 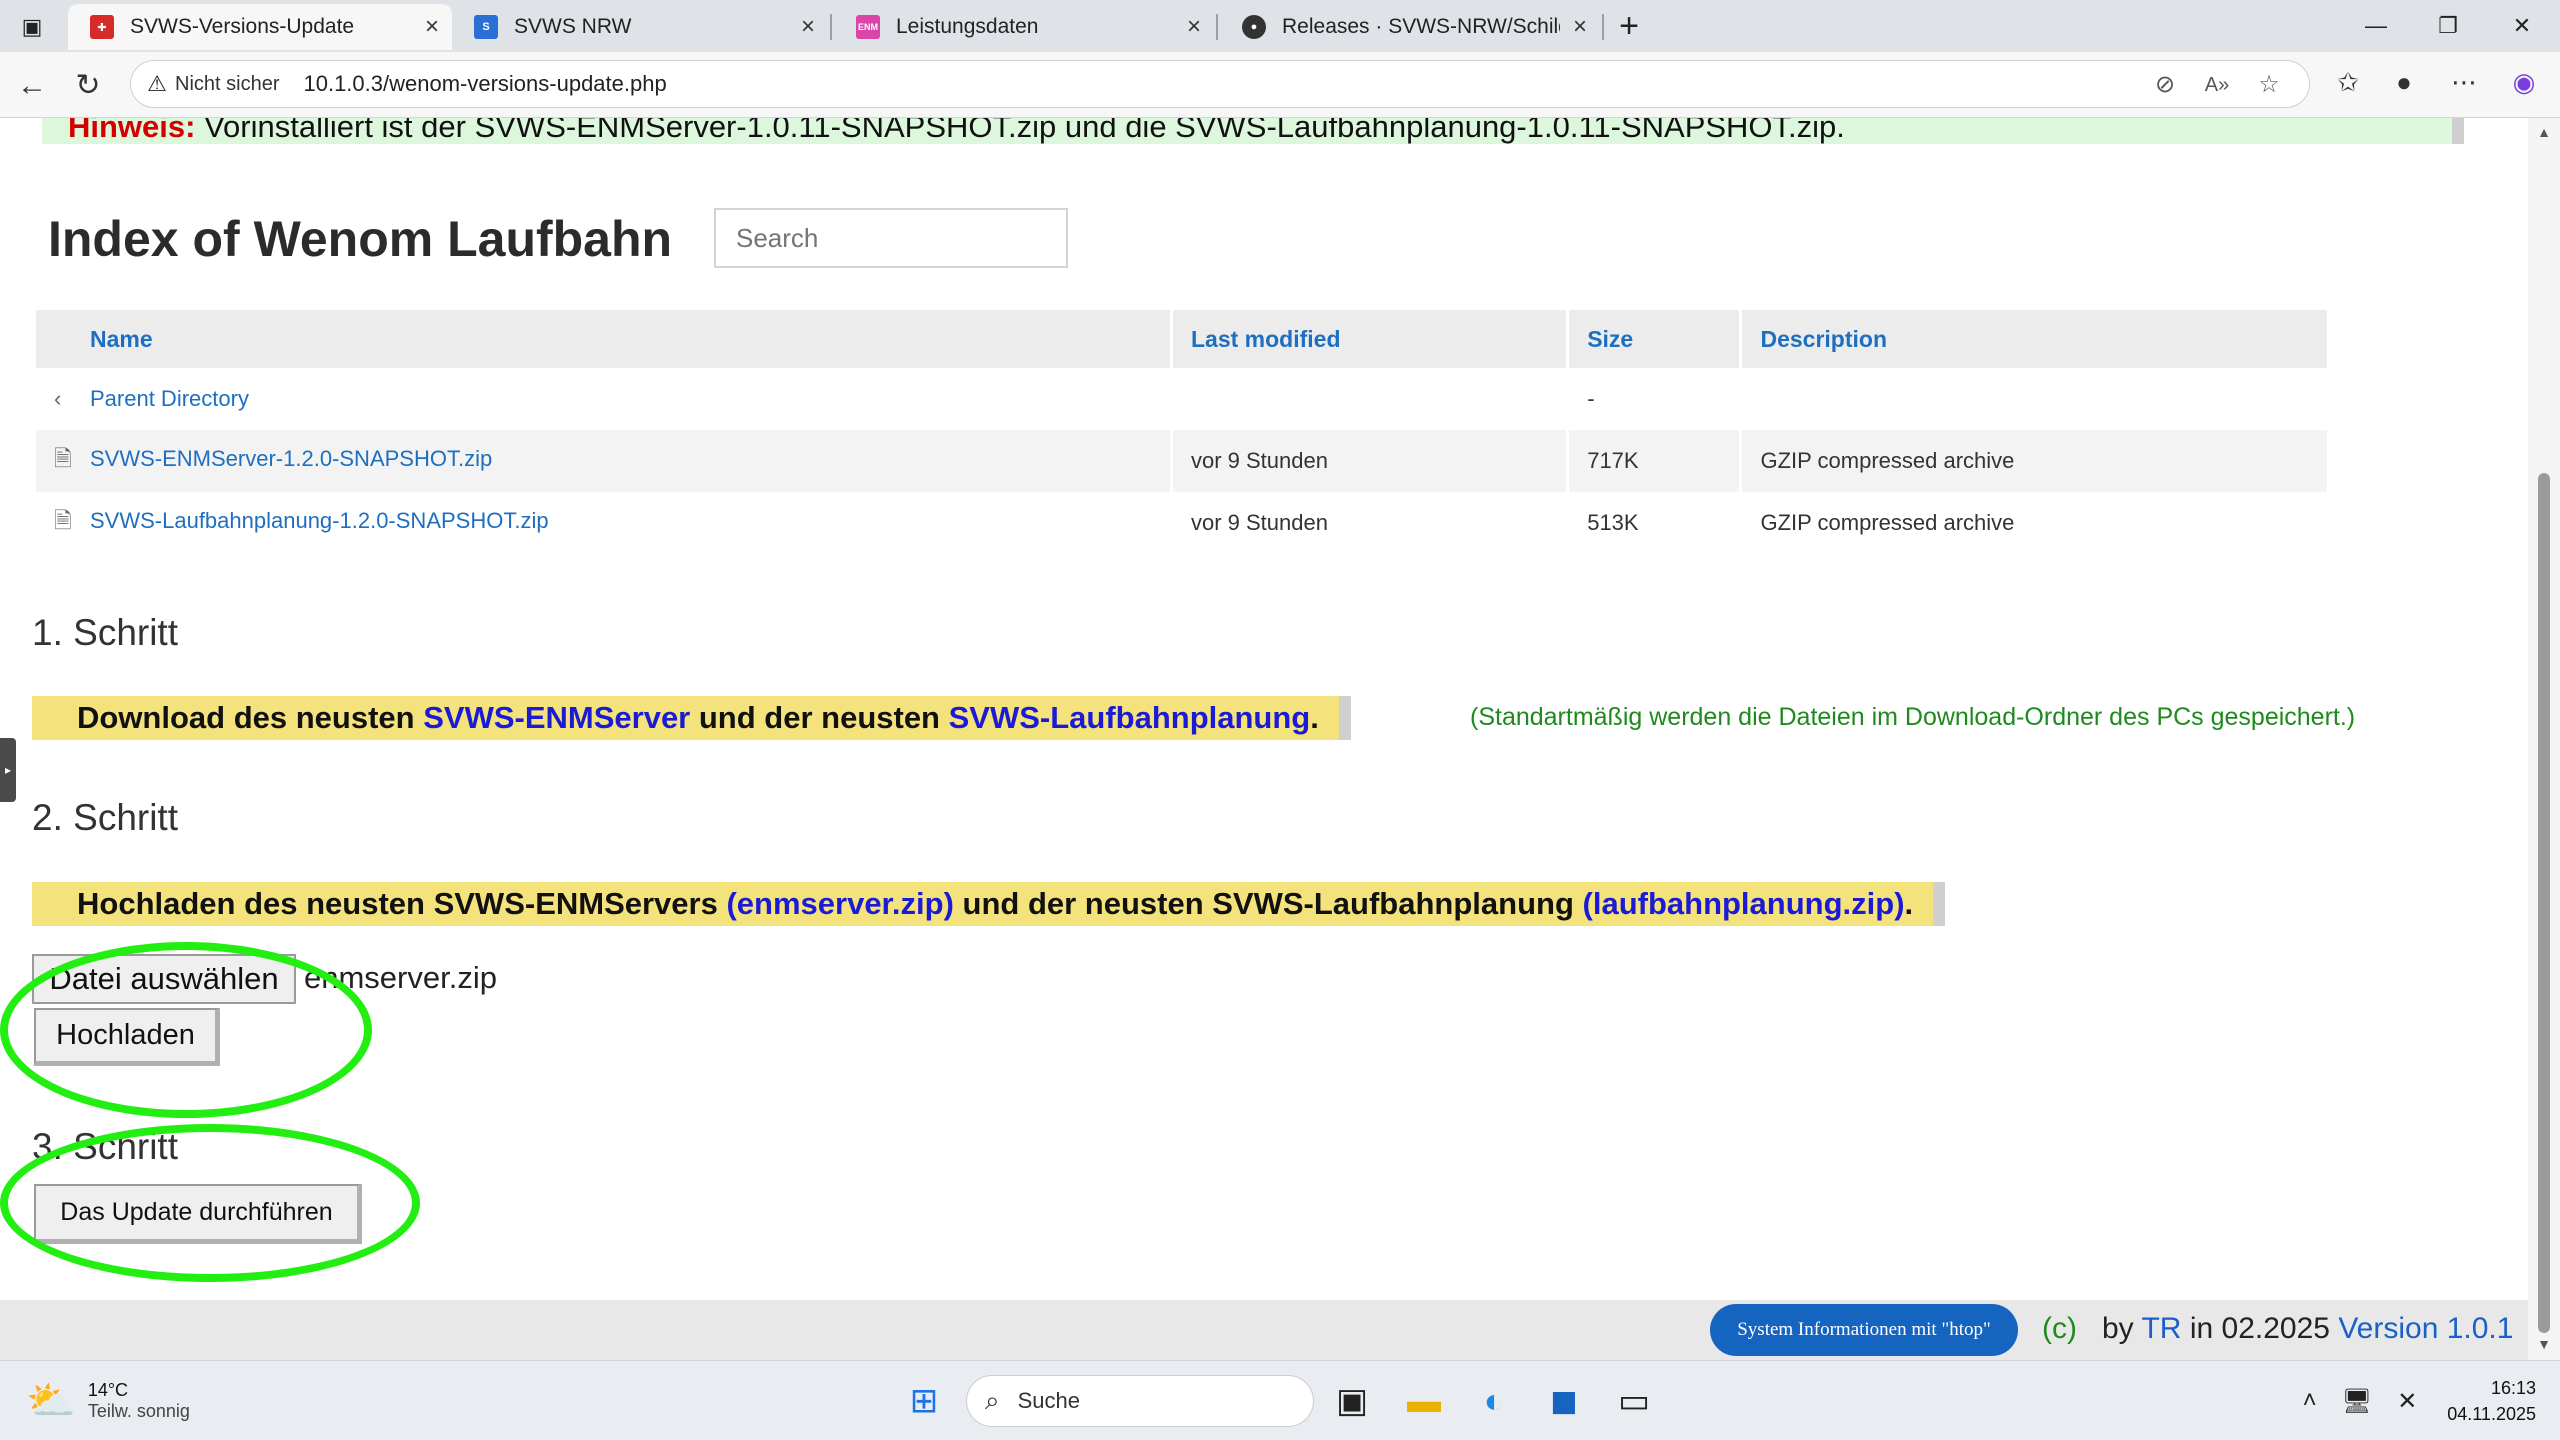 I want to click on scrollbar-thumb, so click(x=2544, y=903).